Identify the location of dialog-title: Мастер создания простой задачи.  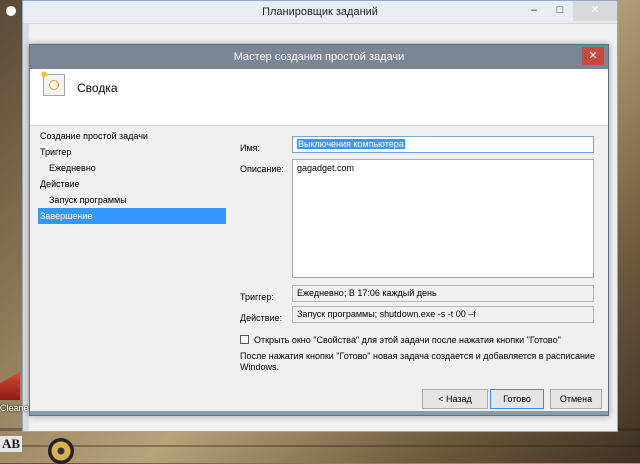
(319, 57).